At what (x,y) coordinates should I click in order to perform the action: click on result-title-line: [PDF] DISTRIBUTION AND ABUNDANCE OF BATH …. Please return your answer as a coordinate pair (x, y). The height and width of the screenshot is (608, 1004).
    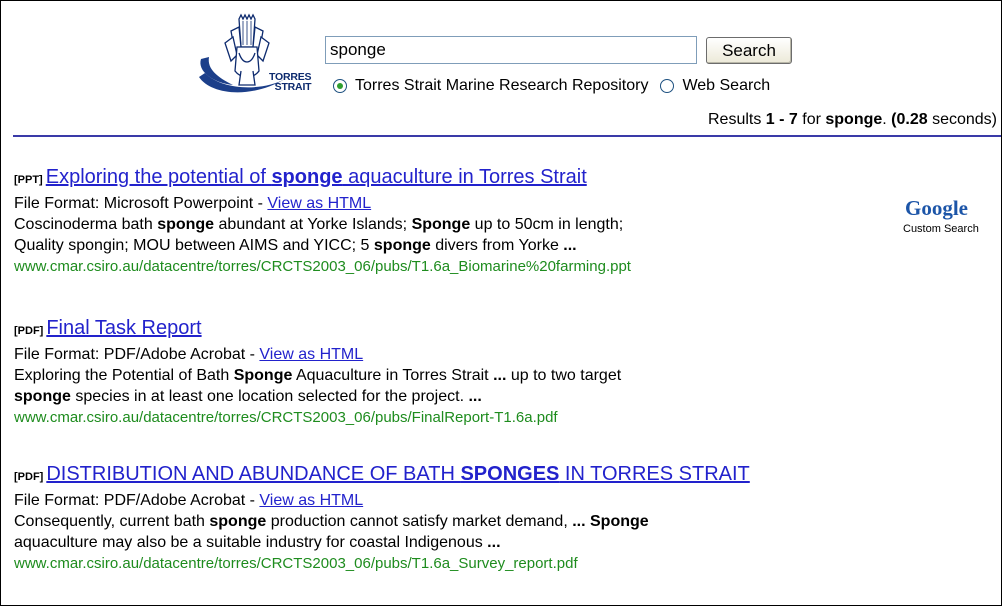
    Looking at the image, I should click on (449, 475).